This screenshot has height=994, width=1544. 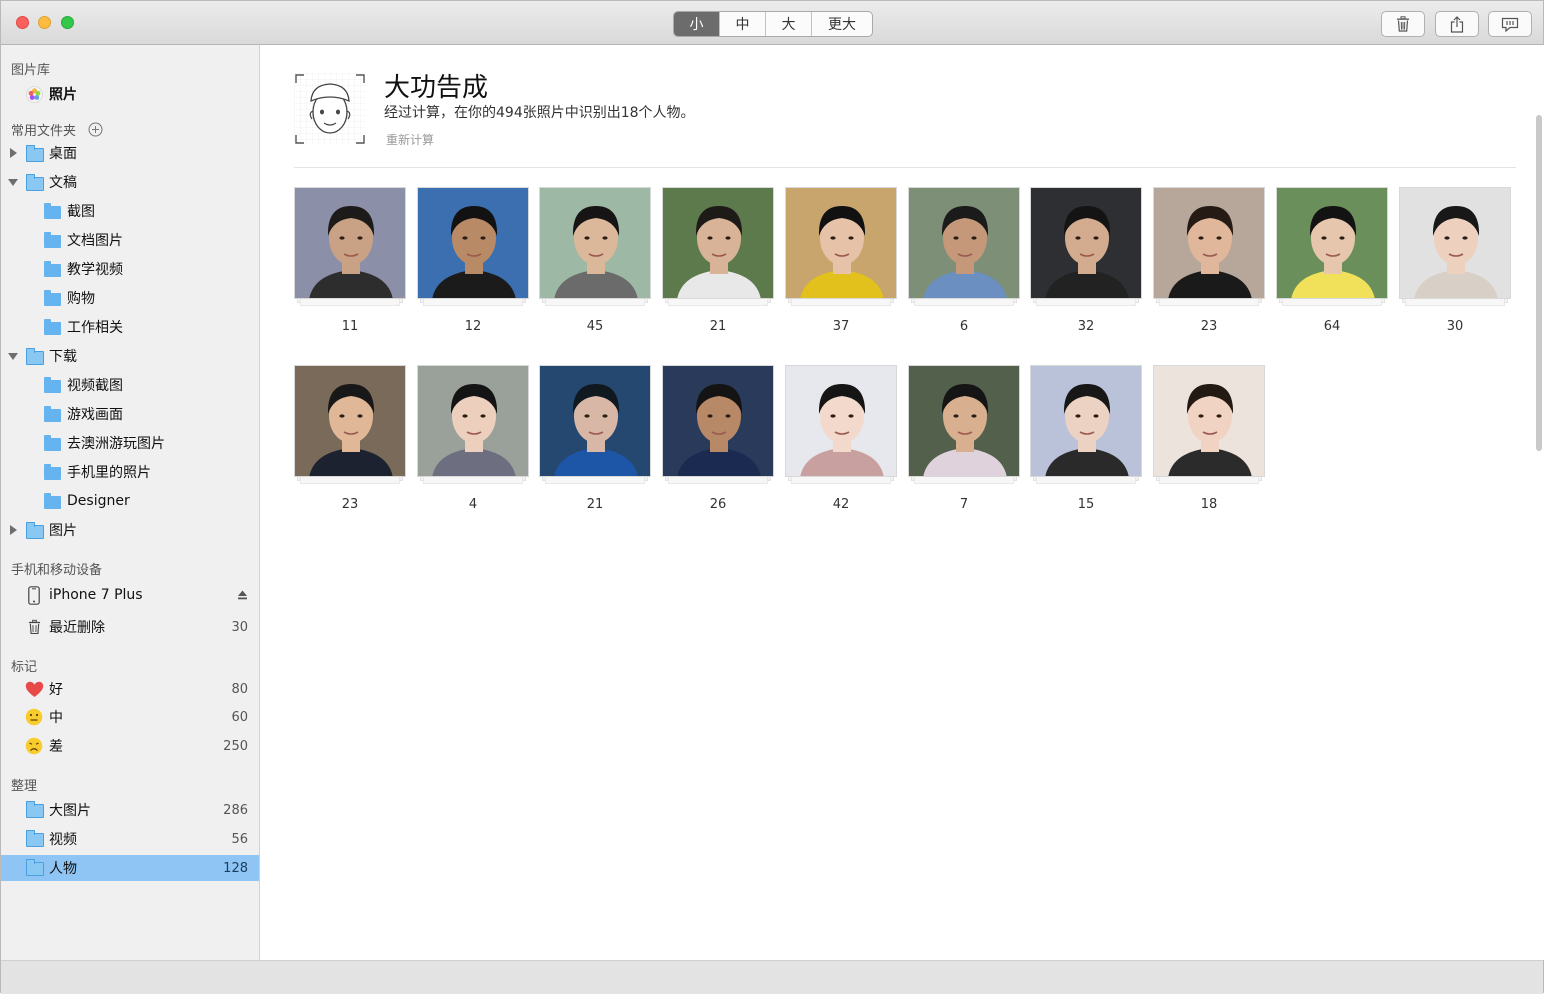 I want to click on sidebar-item-large-photos: 大图片 286, so click(x=130, y=810).